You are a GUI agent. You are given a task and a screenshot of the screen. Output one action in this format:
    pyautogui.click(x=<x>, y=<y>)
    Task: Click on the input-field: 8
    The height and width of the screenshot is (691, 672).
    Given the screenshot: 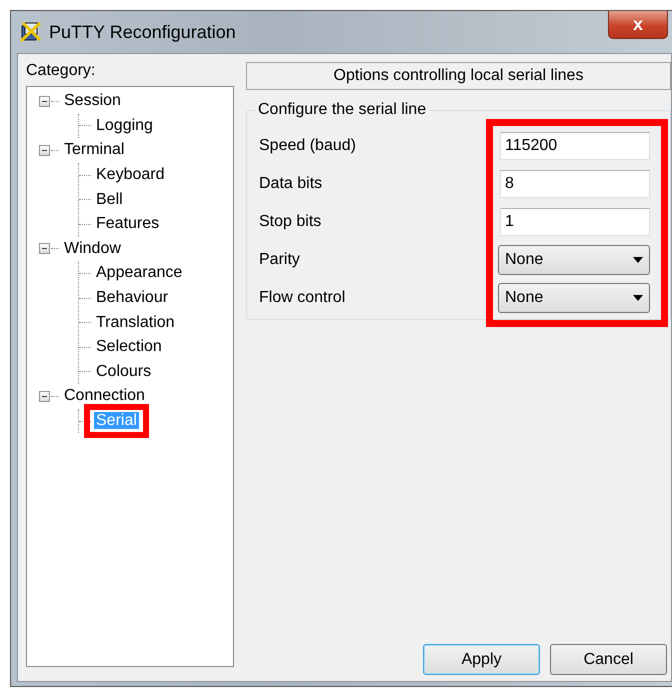 What is the action you would take?
    pyautogui.click(x=575, y=184)
    